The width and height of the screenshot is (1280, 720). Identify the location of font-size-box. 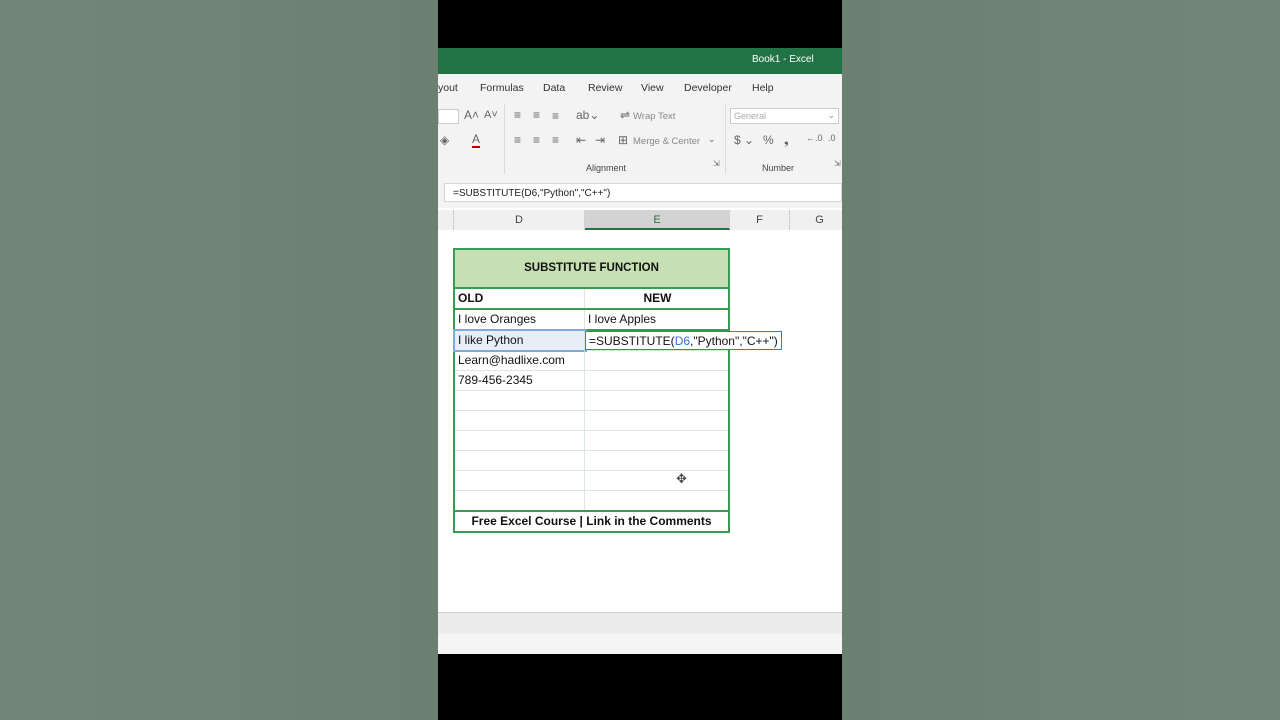
(448, 116).